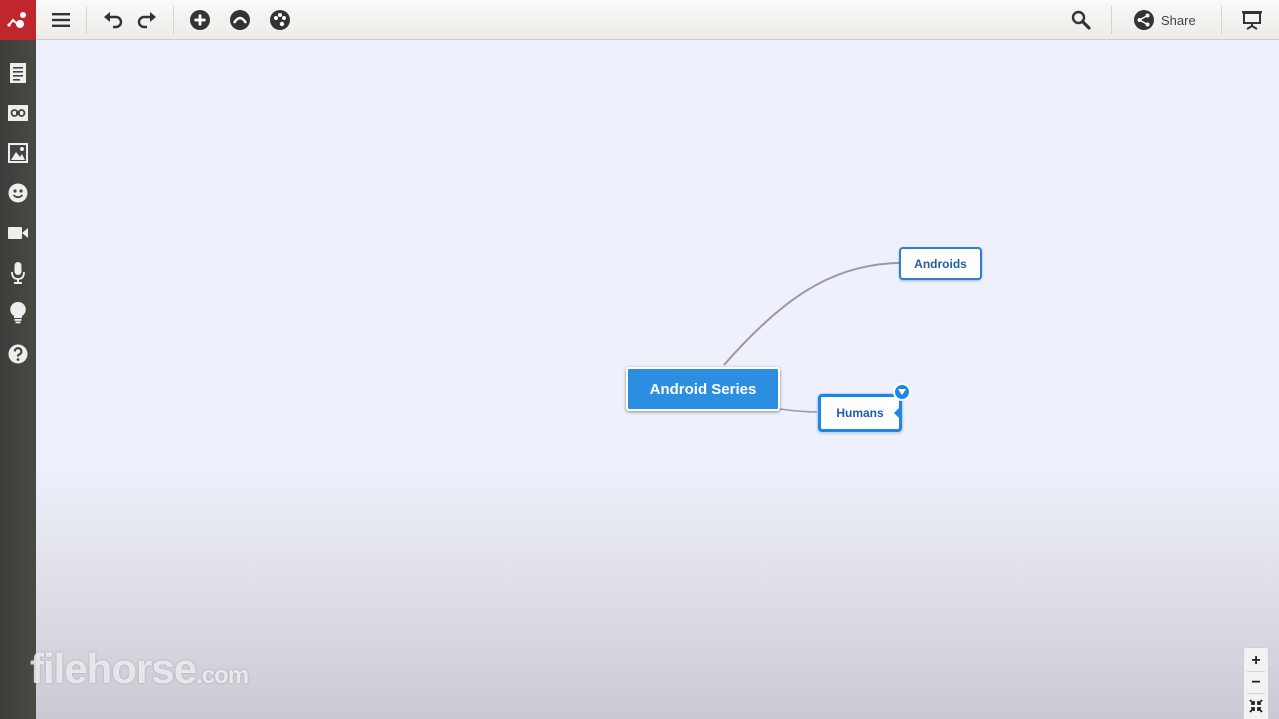 The width and height of the screenshot is (1279, 719). I want to click on present-icon, so click(1252, 20).